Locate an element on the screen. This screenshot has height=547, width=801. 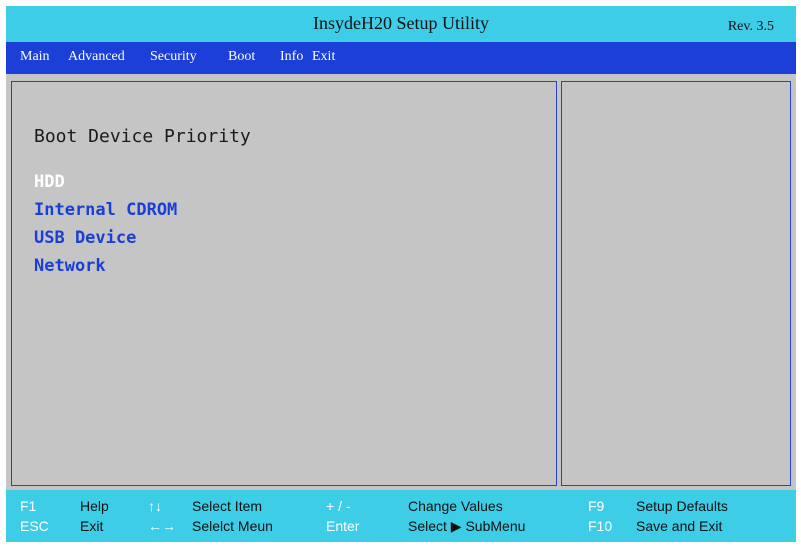
key-change-values-desc: Change Values is located at coordinates (455, 506).